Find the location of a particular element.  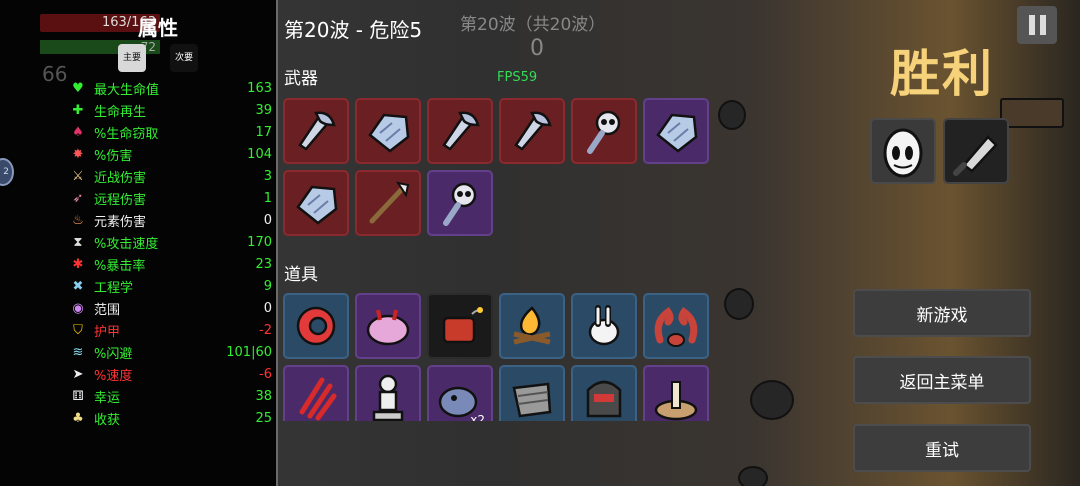

statue-icon is located at coordinates (388, 397).